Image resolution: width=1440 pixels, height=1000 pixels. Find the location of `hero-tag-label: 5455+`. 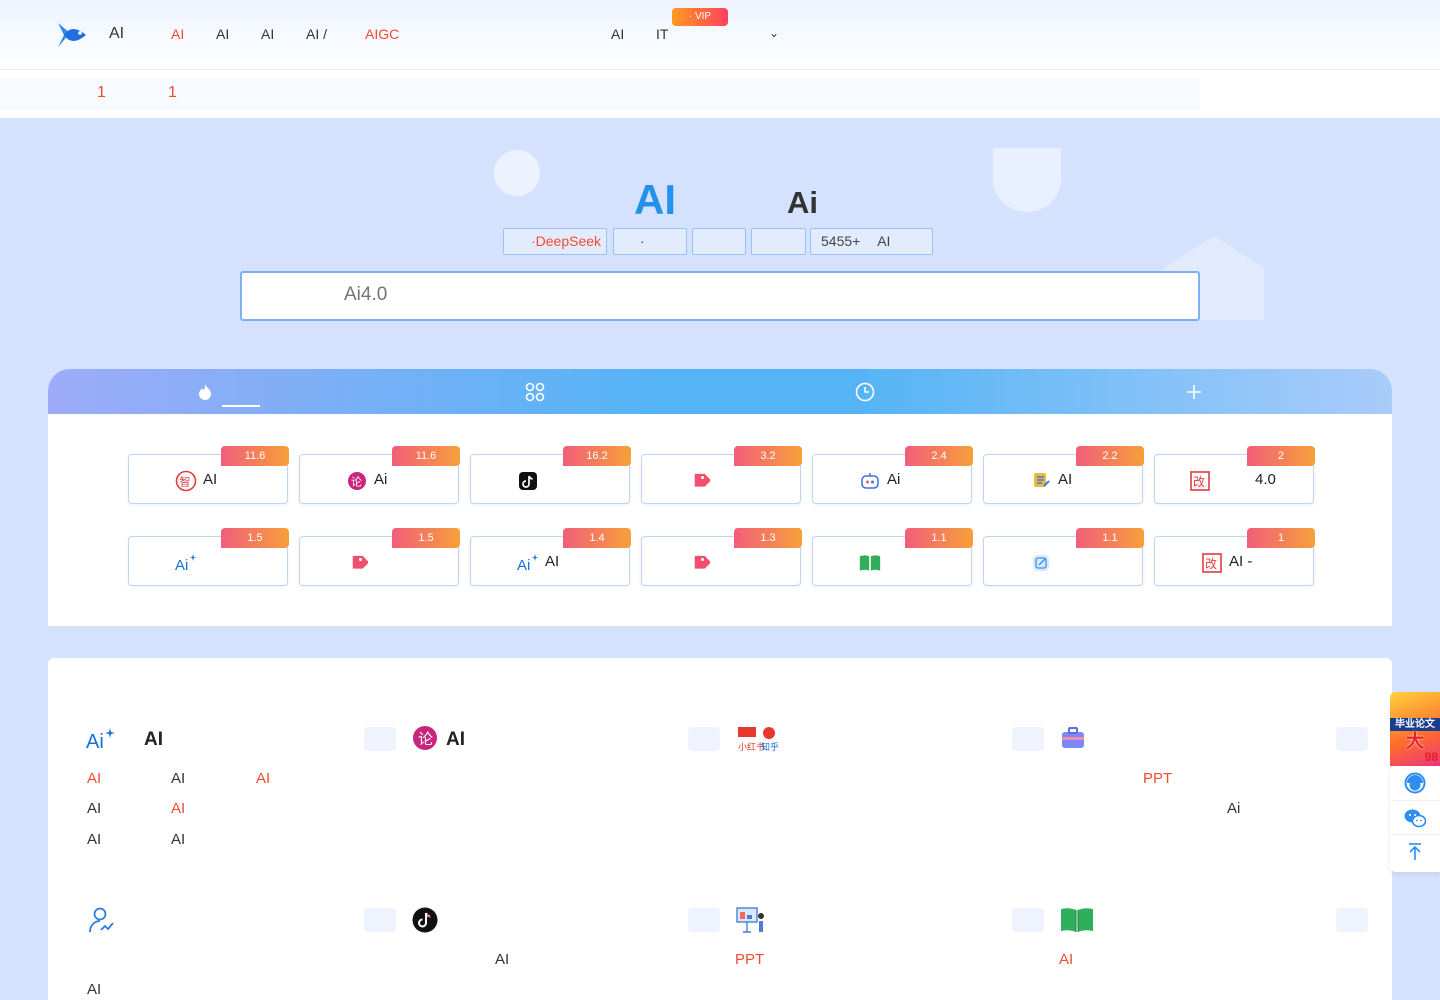

hero-tag-label: 5455+ is located at coordinates (841, 241).